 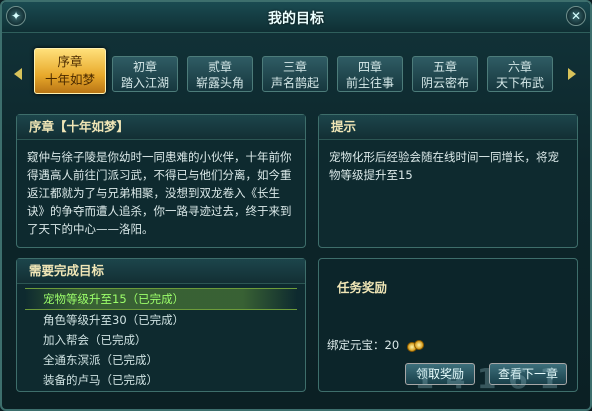 What do you see at coordinates (294, 67) in the screenshot?
I see `tab-chapter-3-number: 三章` at bounding box center [294, 67].